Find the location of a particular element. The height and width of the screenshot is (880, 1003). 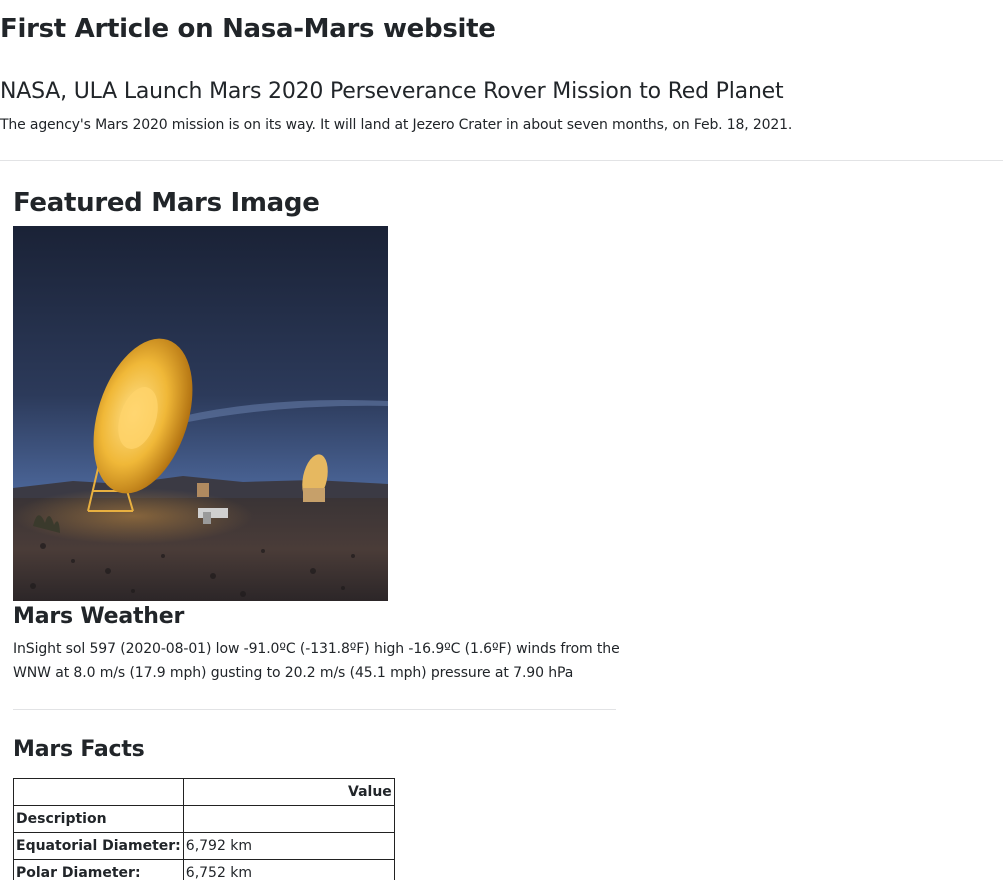

featured-image-heading: Featured Mars Image is located at coordinates (166, 203).